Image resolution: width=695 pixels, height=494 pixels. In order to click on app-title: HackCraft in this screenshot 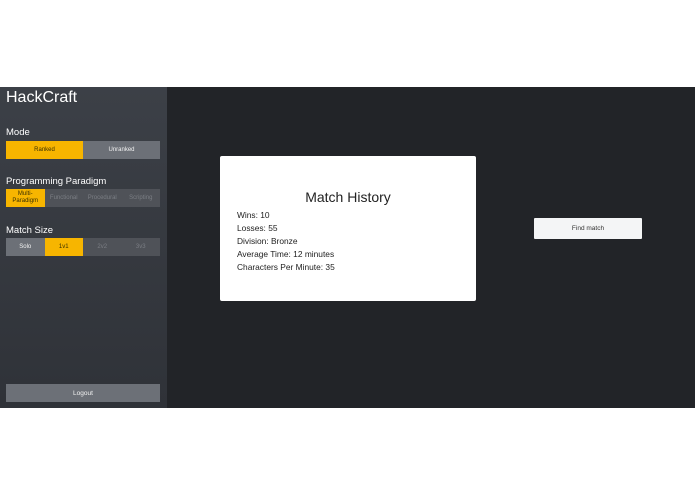, I will do `click(42, 97)`.